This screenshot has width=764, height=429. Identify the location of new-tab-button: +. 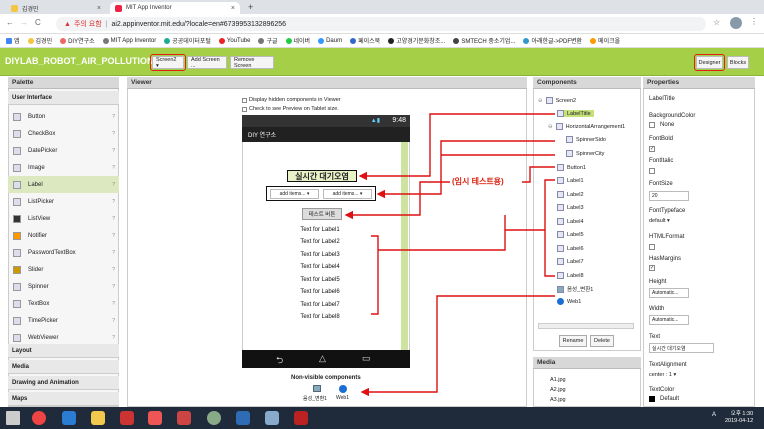
(250, 7).